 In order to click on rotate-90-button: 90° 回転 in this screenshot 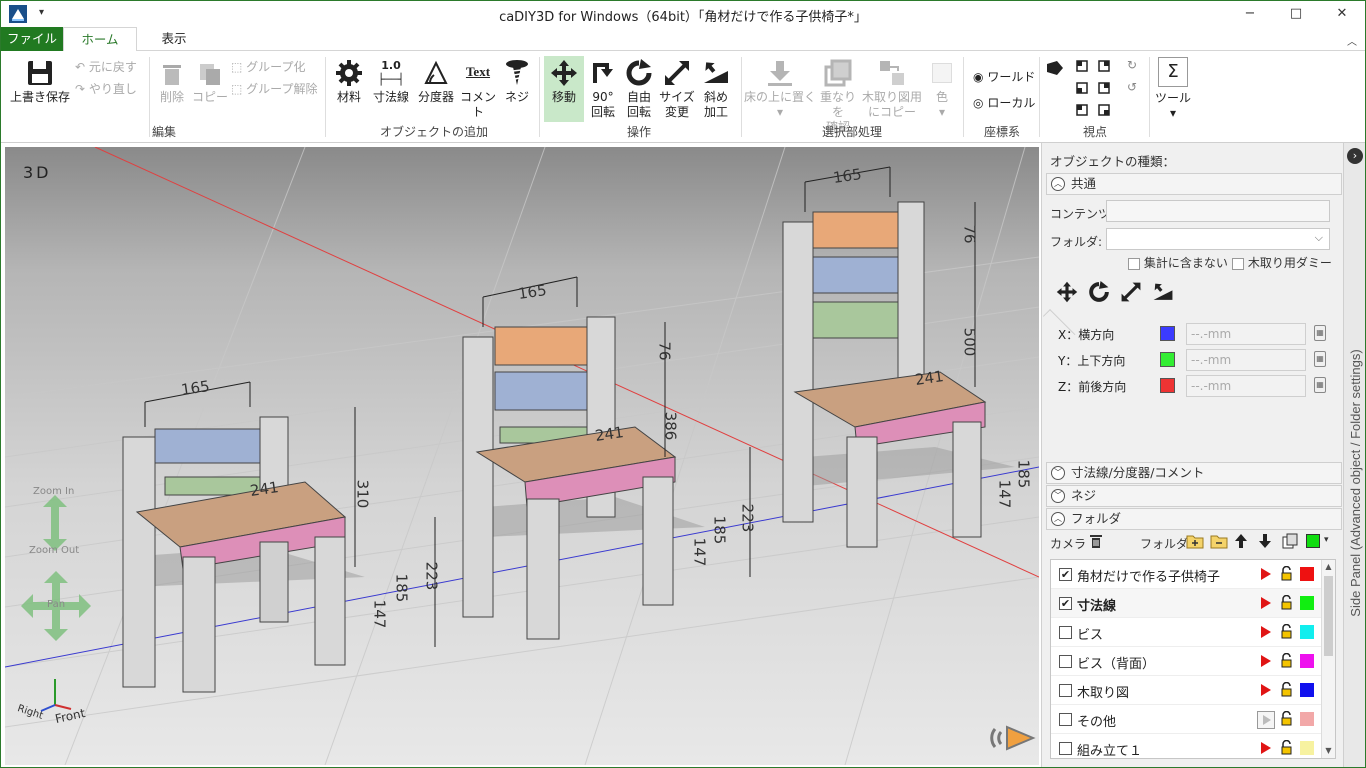, I will do `click(603, 89)`.